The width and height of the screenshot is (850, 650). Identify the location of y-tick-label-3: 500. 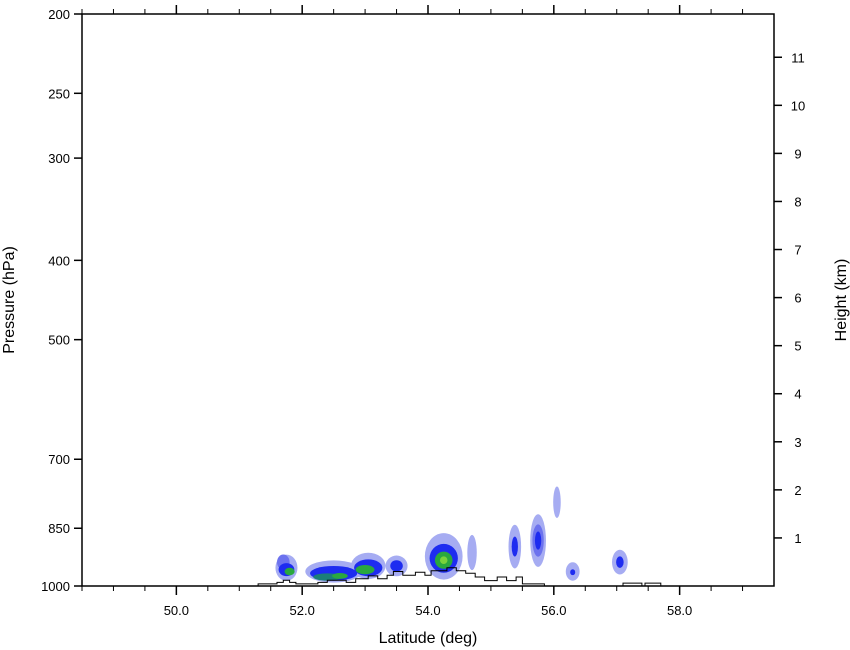
(59, 340).